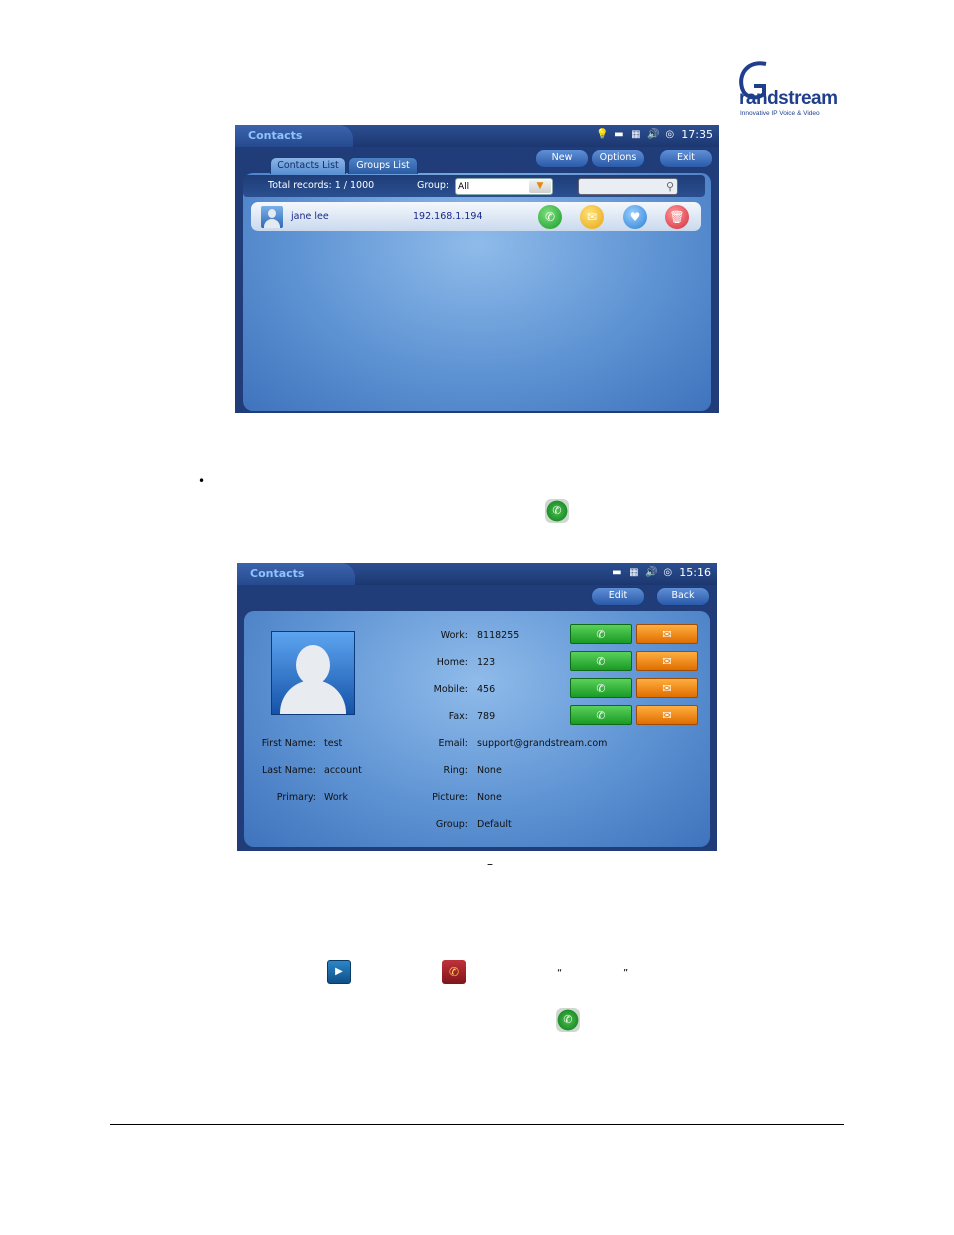  Describe the element at coordinates (453, 743) in the screenshot. I see `email-label: Email:` at that location.